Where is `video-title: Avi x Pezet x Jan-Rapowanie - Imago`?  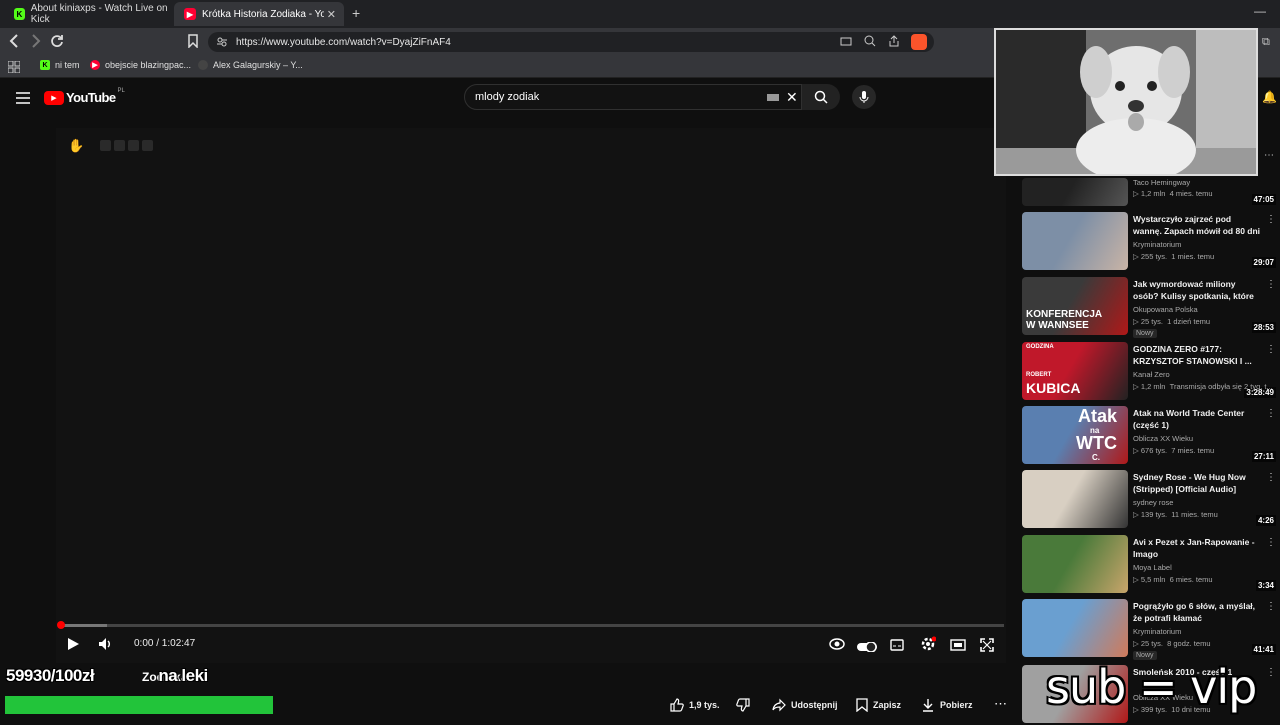
video-title: Avi x Pezet x Jan-Rapowanie - Imago is located at coordinates (1197, 548).